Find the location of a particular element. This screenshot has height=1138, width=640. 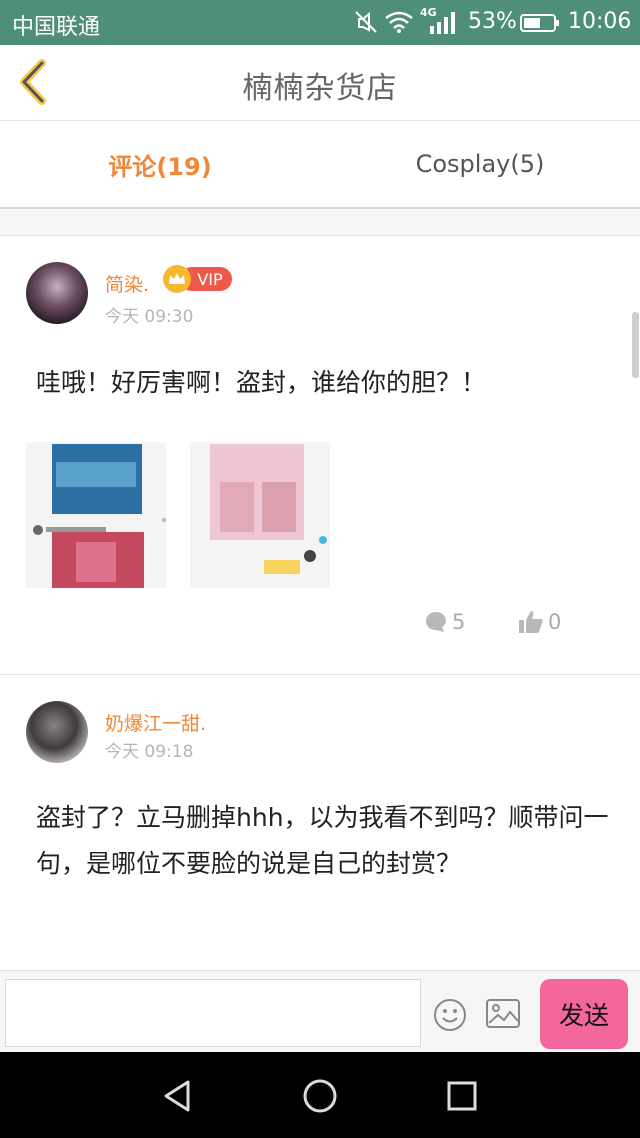

battery-icon is located at coordinates (539, 23).